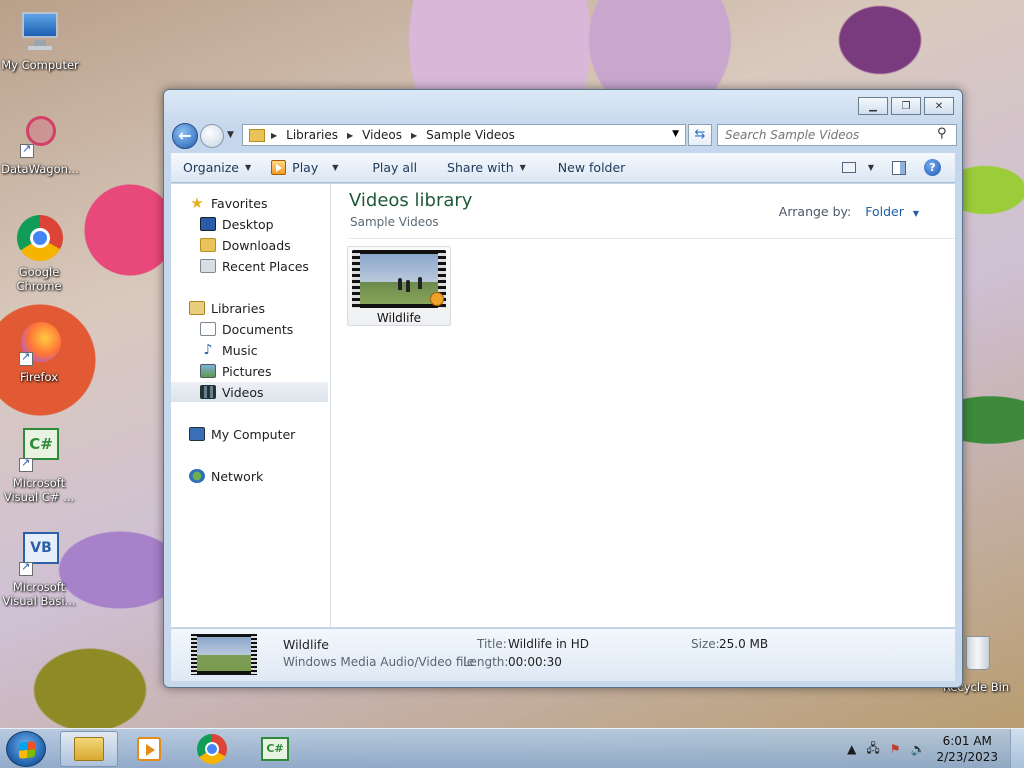  I want to click on refresh-button: ⇆, so click(700, 135).